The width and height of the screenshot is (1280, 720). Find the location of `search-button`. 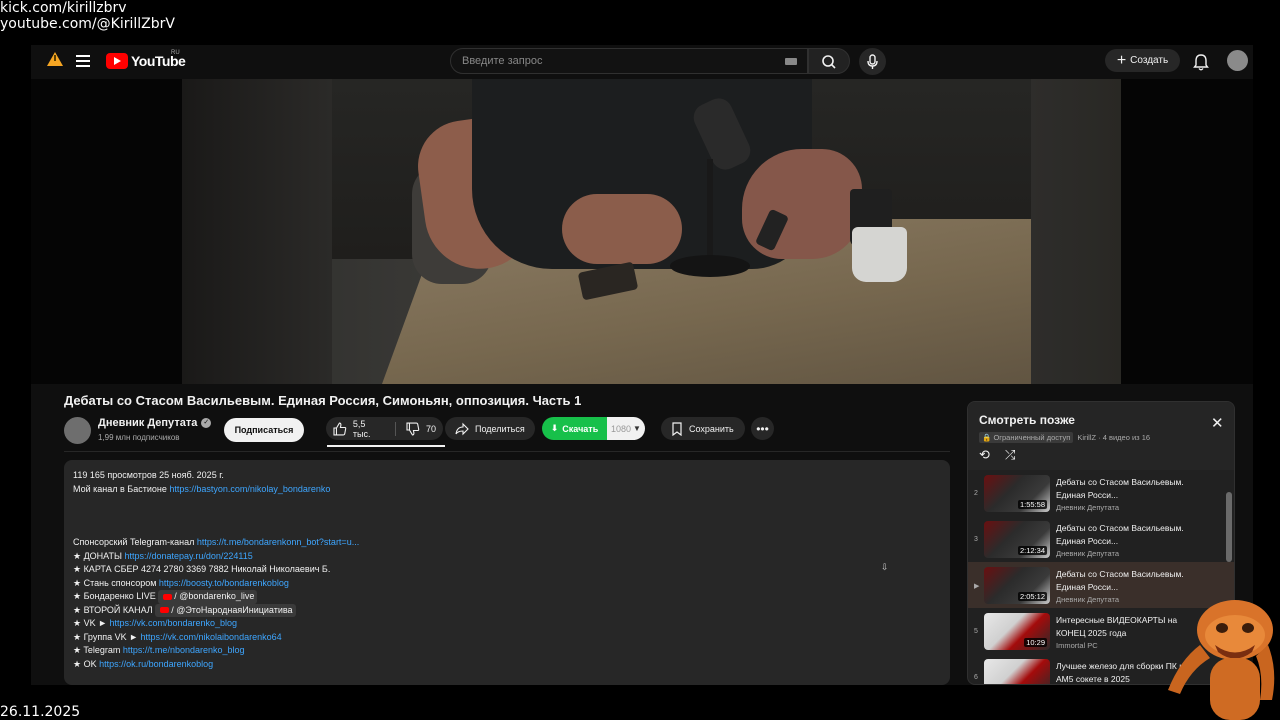

search-button is located at coordinates (829, 61).